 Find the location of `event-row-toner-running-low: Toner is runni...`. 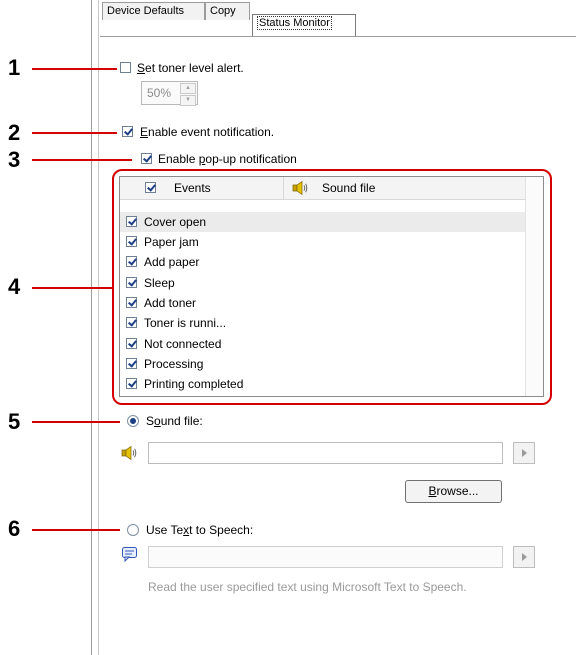

event-row-toner-running-low: Toner is runni... is located at coordinates (322, 323).